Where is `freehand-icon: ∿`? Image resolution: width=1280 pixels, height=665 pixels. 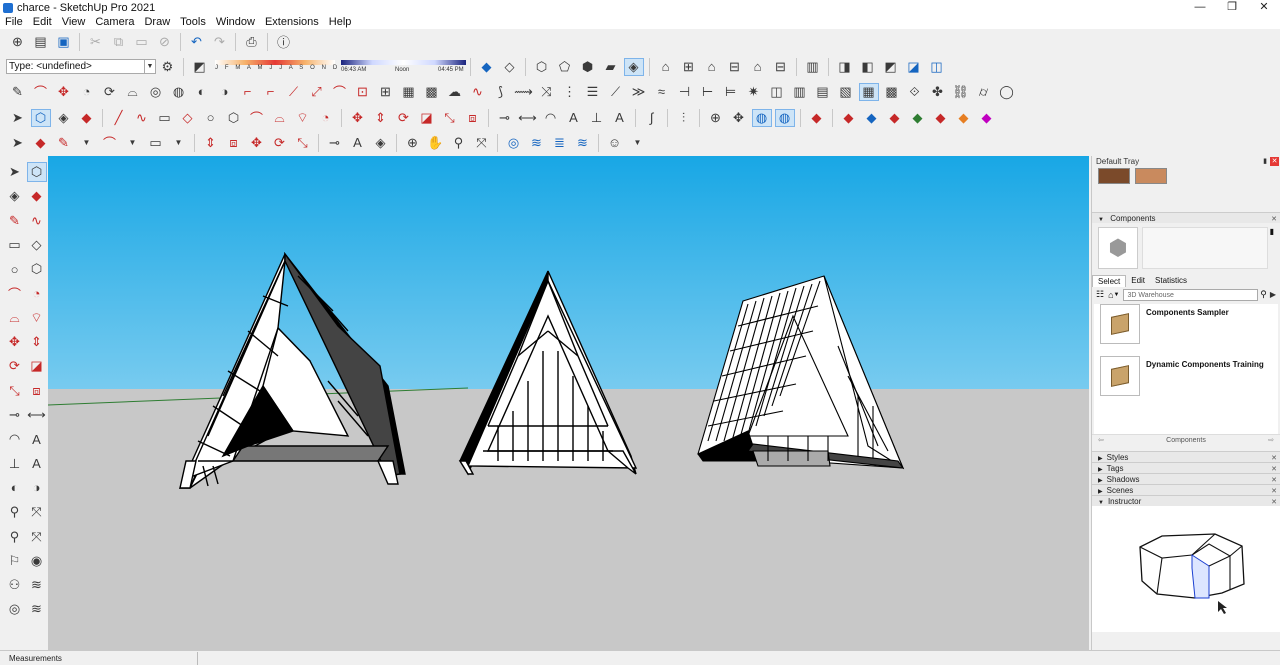 freehand-icon: ∿ is located at coordinates (37, 221).